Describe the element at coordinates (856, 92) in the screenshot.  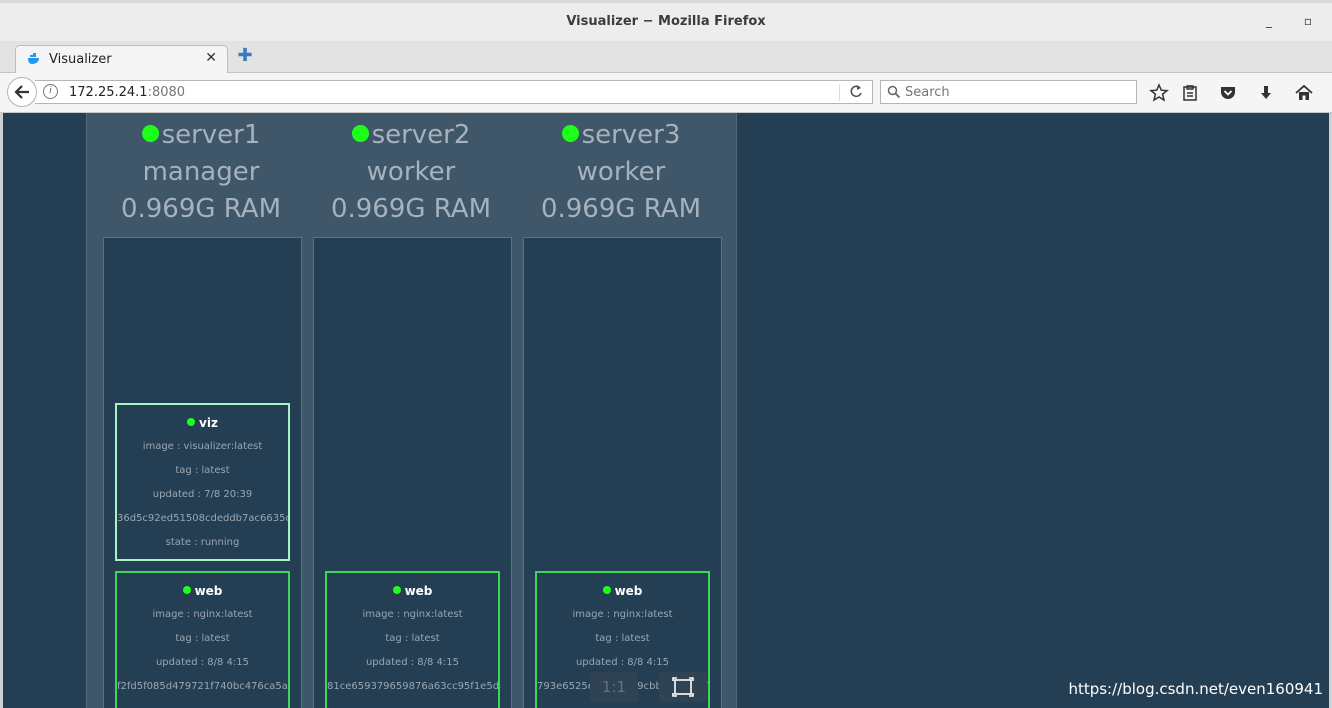
I see `reload-icon` at that location.